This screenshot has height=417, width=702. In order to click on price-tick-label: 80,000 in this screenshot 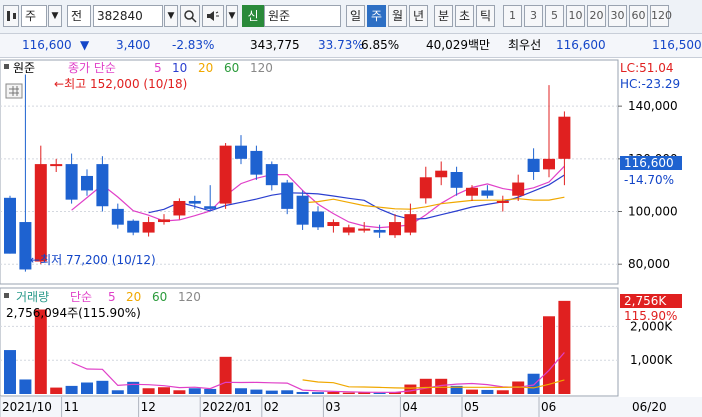, I will do `click(649, 264)`.